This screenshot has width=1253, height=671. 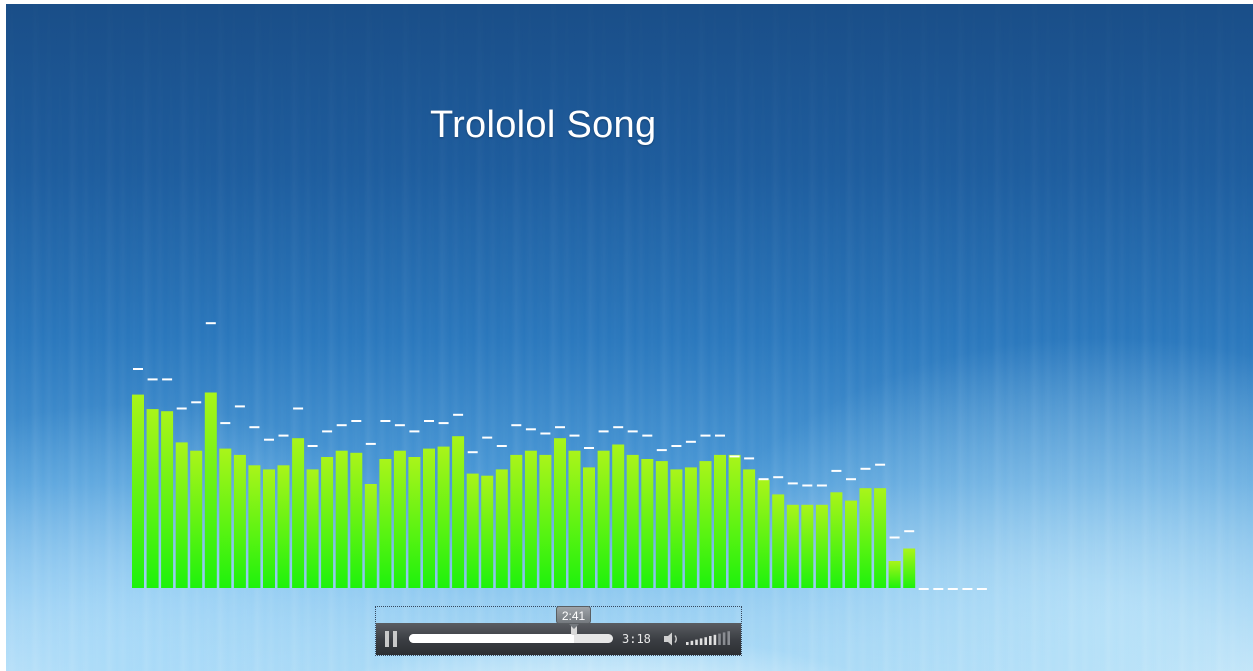 What do you see at coordinates (391, 639) in the screenshot?
I see `pause-button` at bounding box center [391, 639].